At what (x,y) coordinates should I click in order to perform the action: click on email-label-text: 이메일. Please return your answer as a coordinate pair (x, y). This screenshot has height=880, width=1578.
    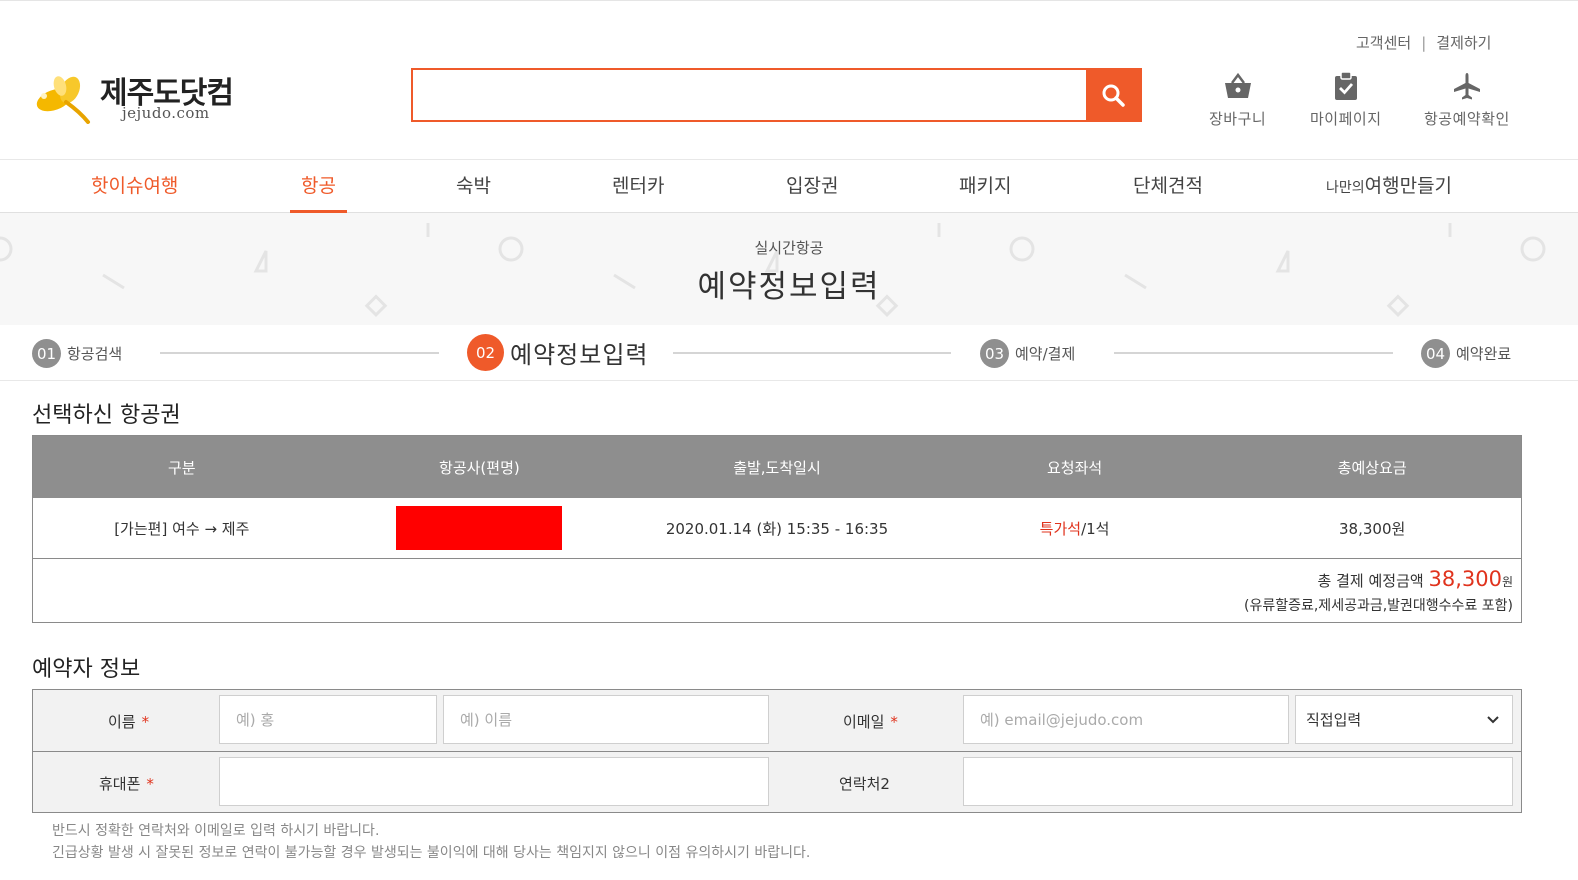
    Looking at the image, I should click on (864, 722).